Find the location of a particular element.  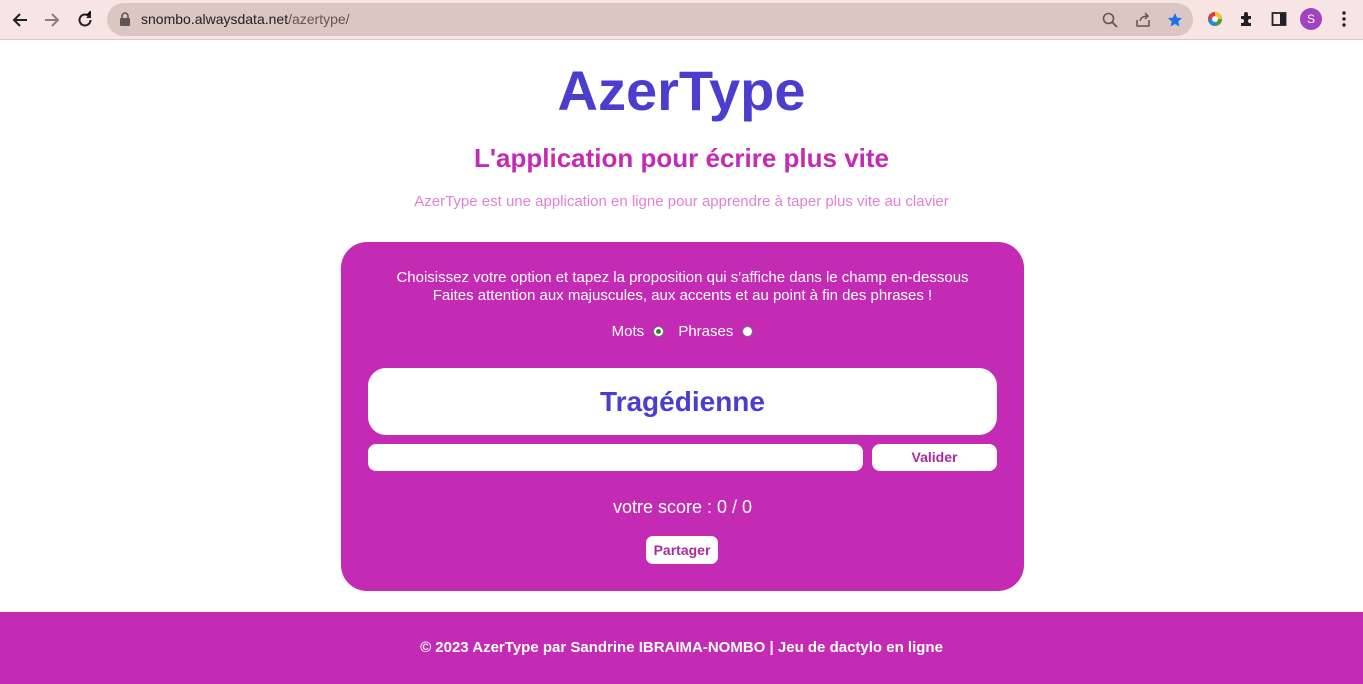

option-mots: Mots is located at coordinates (638, 331).